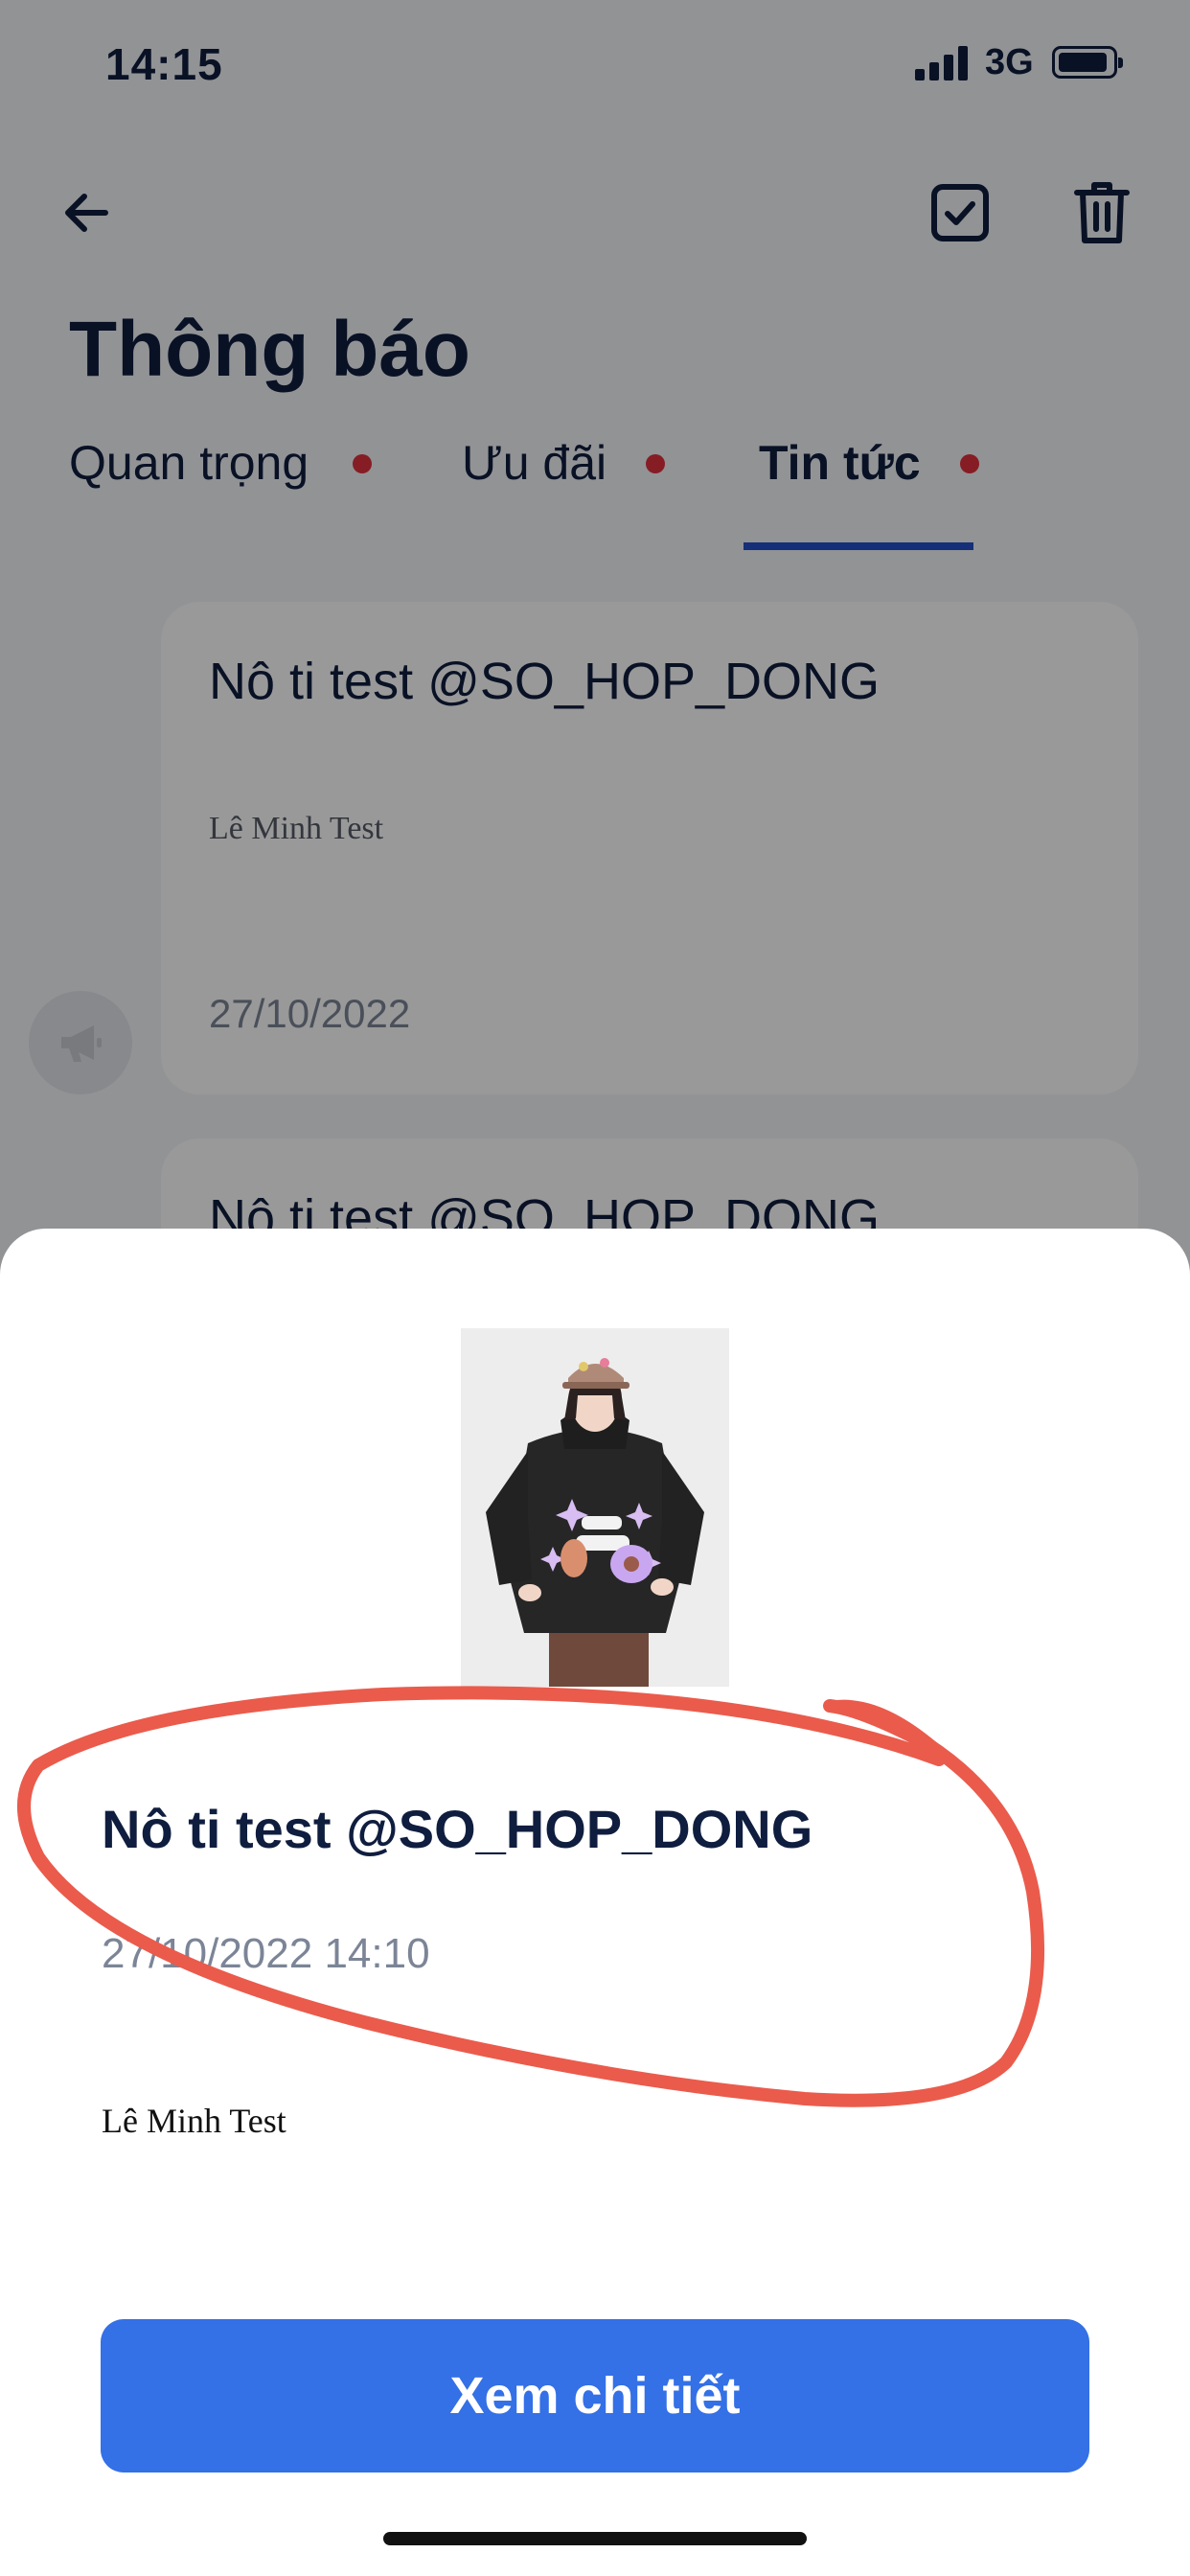 This screenshot has height=2576, width=1190. Describe the element at coordinates (595, 1507) in the screenshot. I see `product-photo` at that location.